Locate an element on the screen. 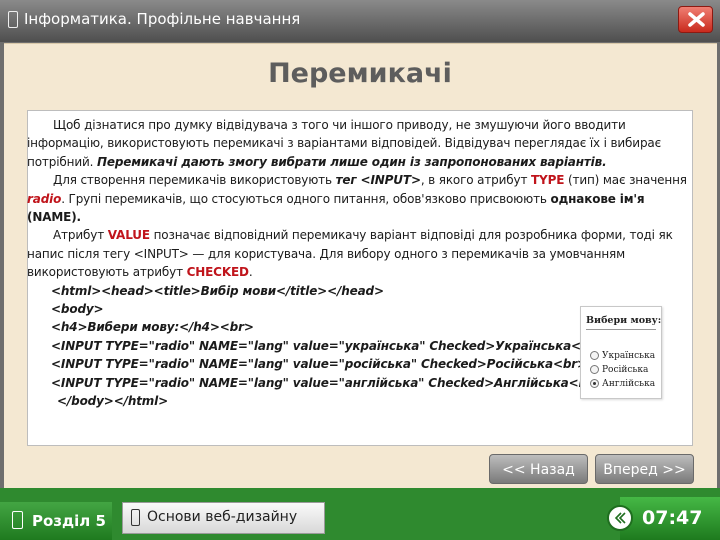 The image size is (720, 540). close-icon is located at coordinates (696, 19).